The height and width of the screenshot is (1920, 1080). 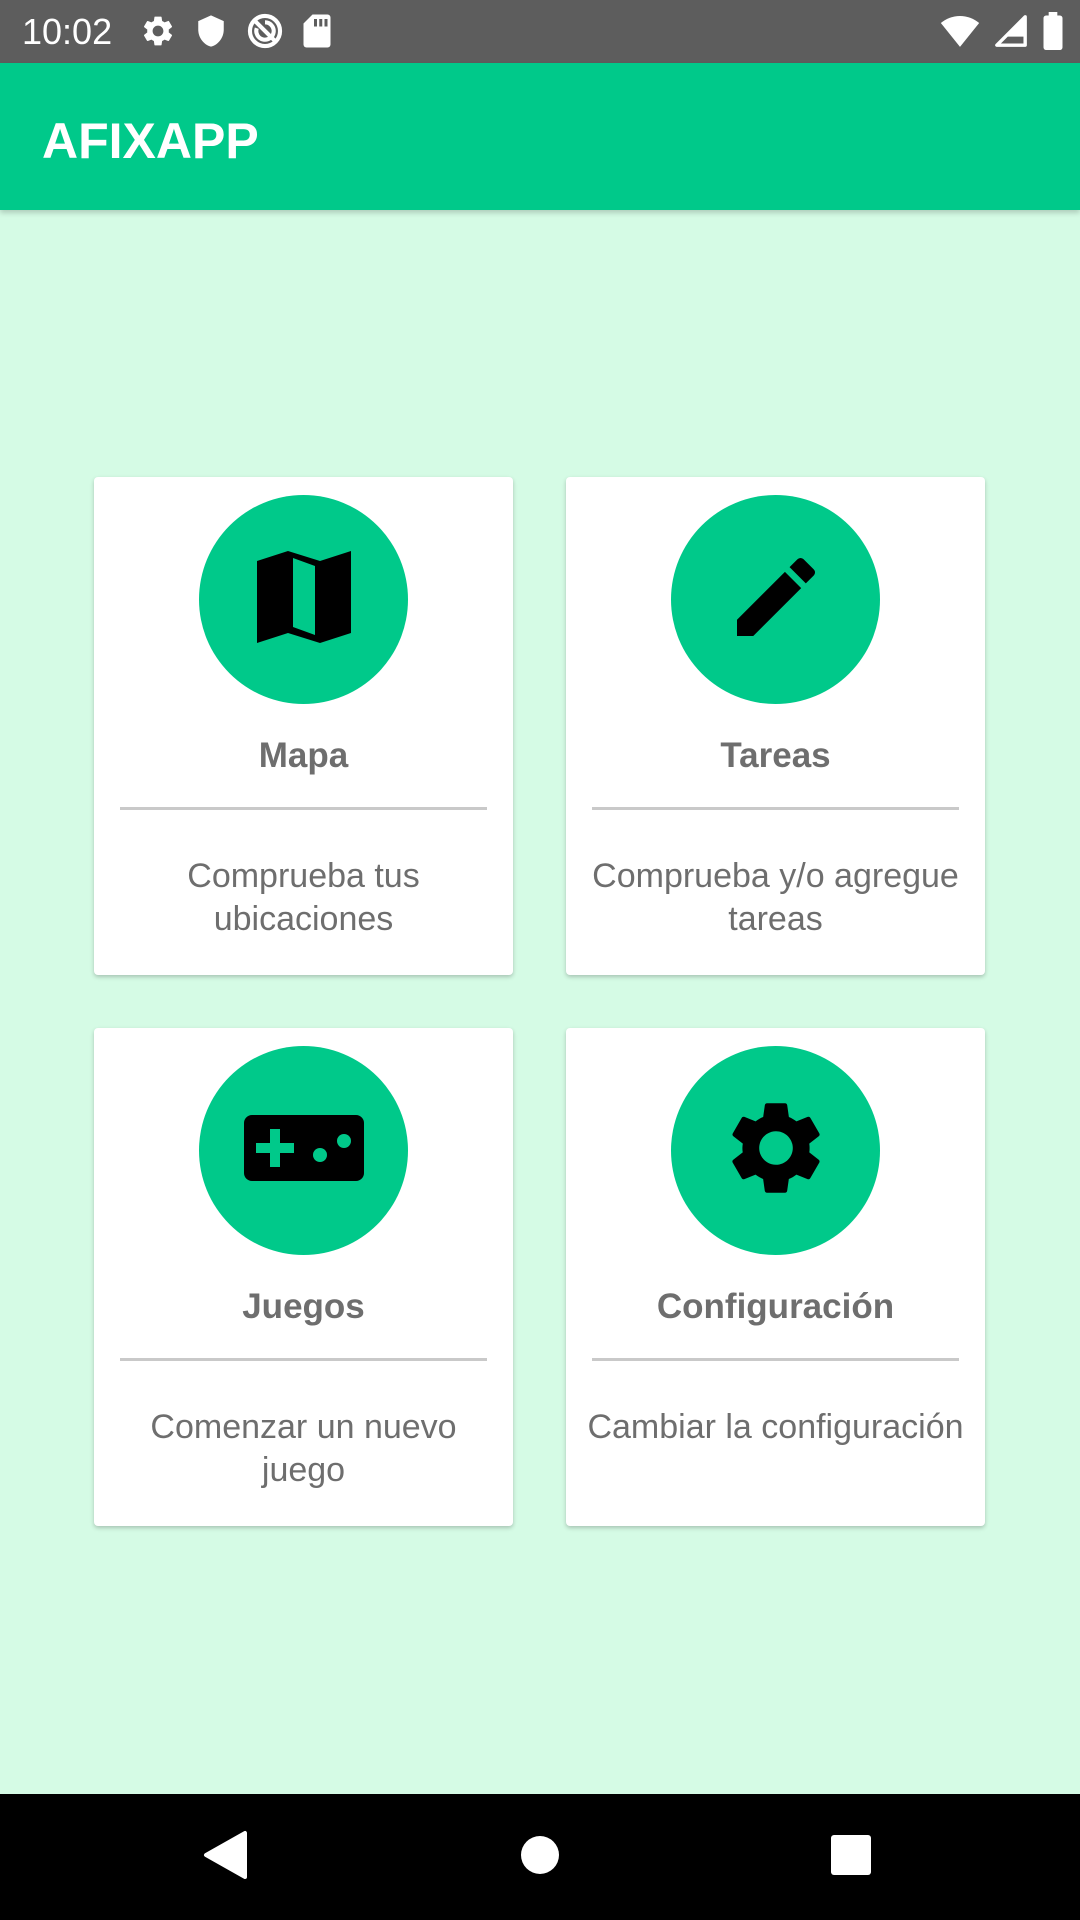 What do you see at coordinates (265, 31) in the screenshot?
I see `no-sync-icon` at bounding box center [265, 31].